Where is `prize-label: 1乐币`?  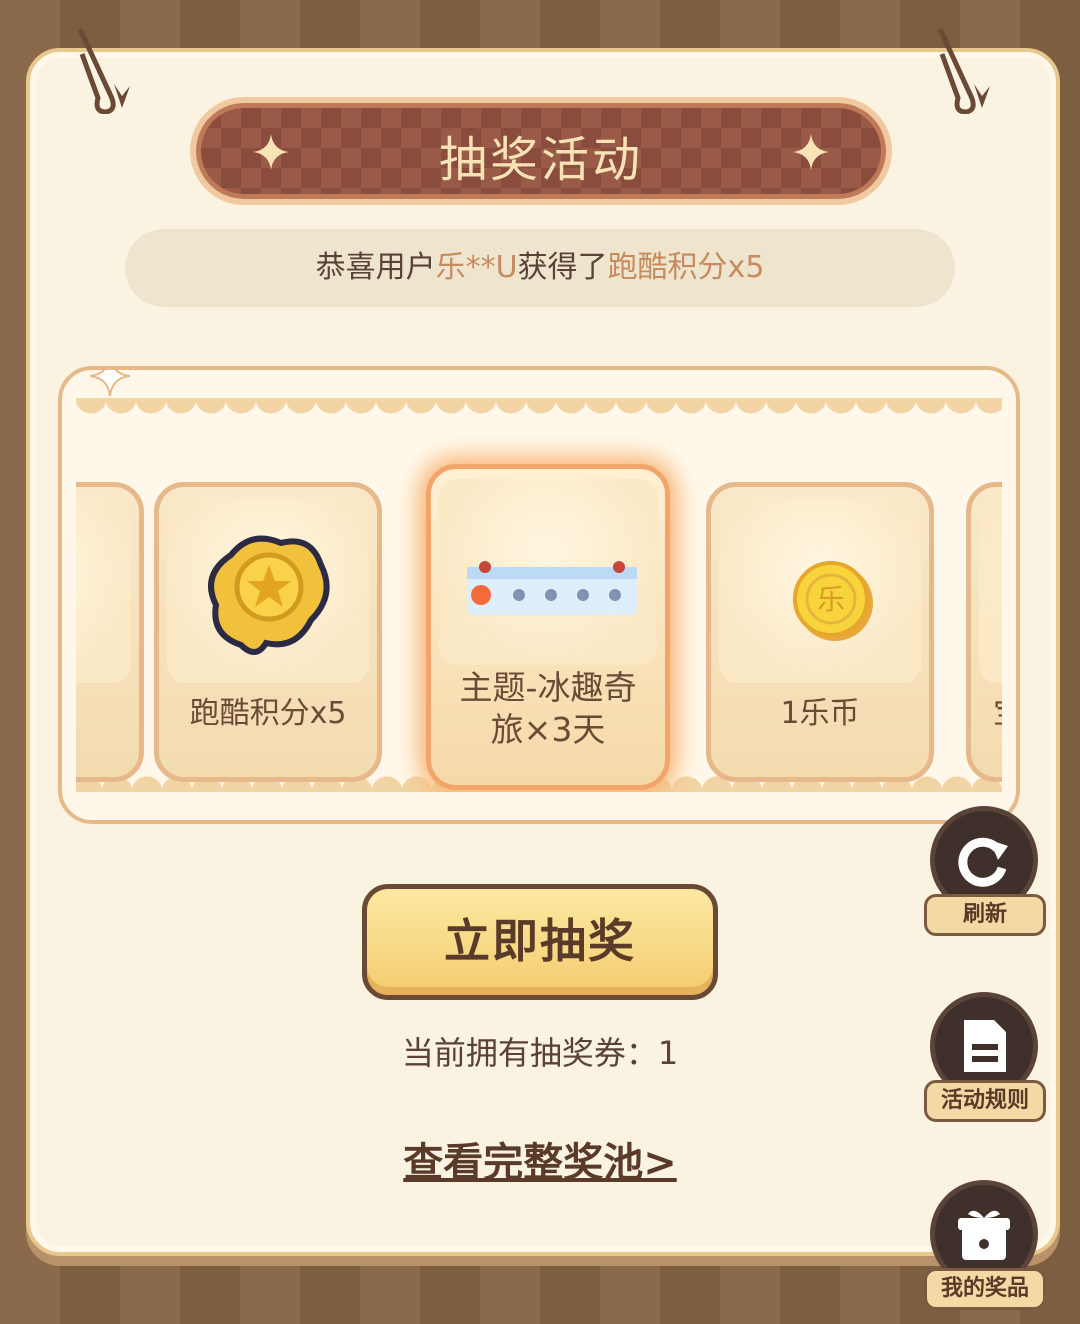 prize-label: 1乐币 is located at coordinates (820, 713).